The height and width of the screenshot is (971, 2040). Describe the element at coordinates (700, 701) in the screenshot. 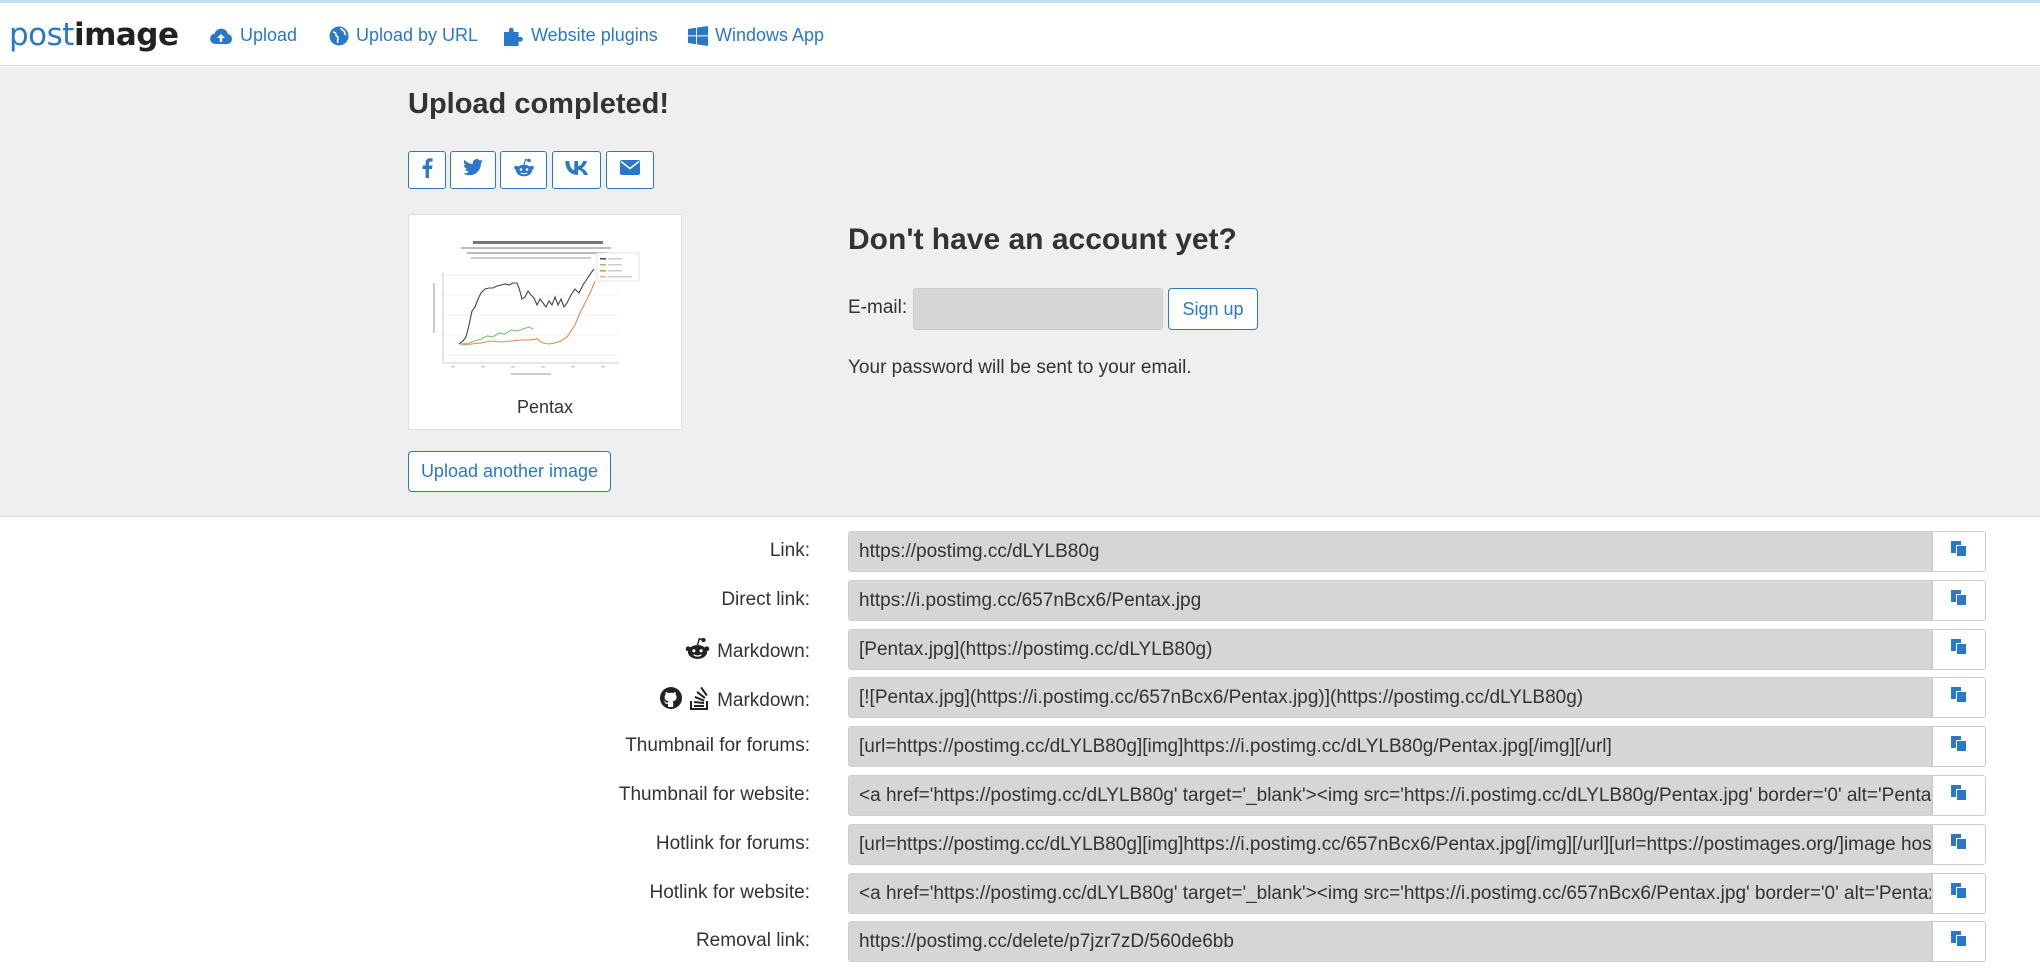

I see `stackoverflow-icon` at that location.